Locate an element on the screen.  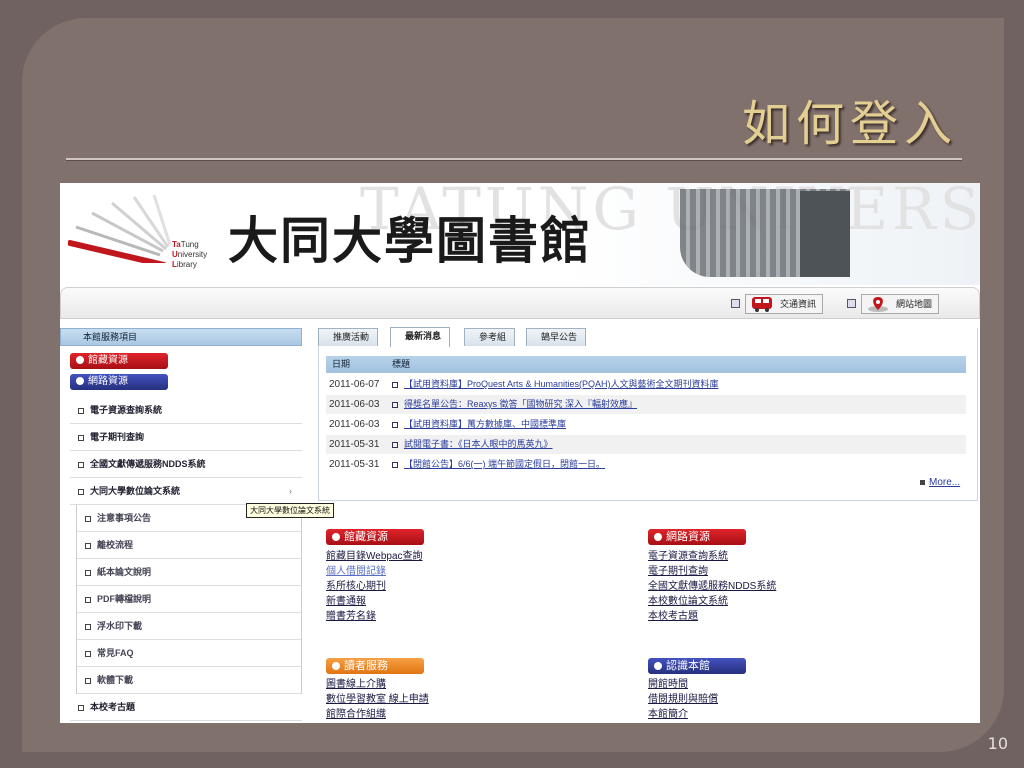
sidebar-subitem-software-download: 軟體下載 is located at coordinates (189, 680).